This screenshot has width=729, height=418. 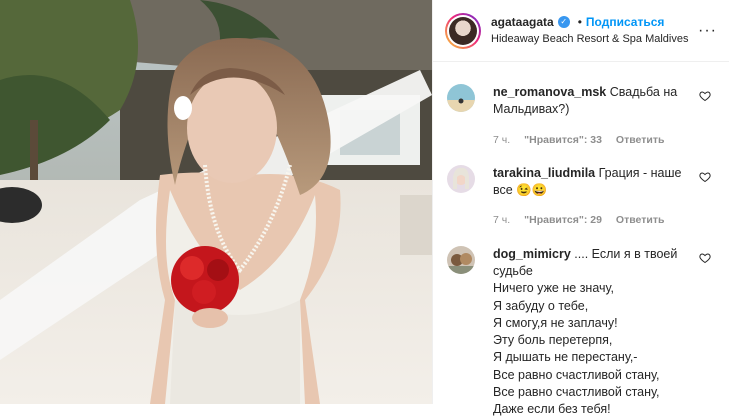 I want to click on comment-line: Я смогу,я не заплачу!, so click(x=555, y=322).